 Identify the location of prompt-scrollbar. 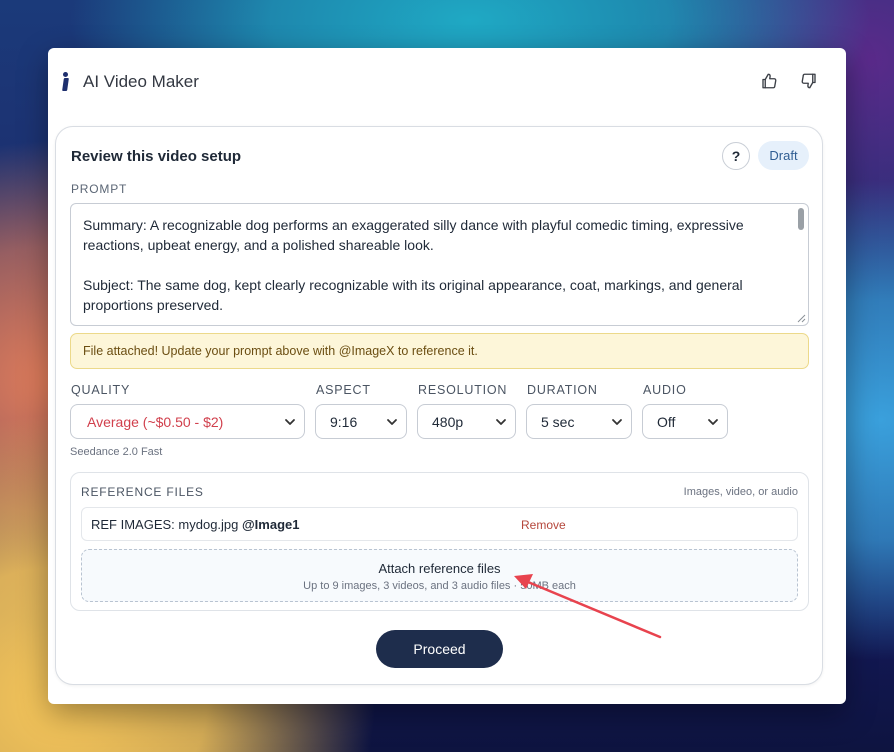
(801, 264).